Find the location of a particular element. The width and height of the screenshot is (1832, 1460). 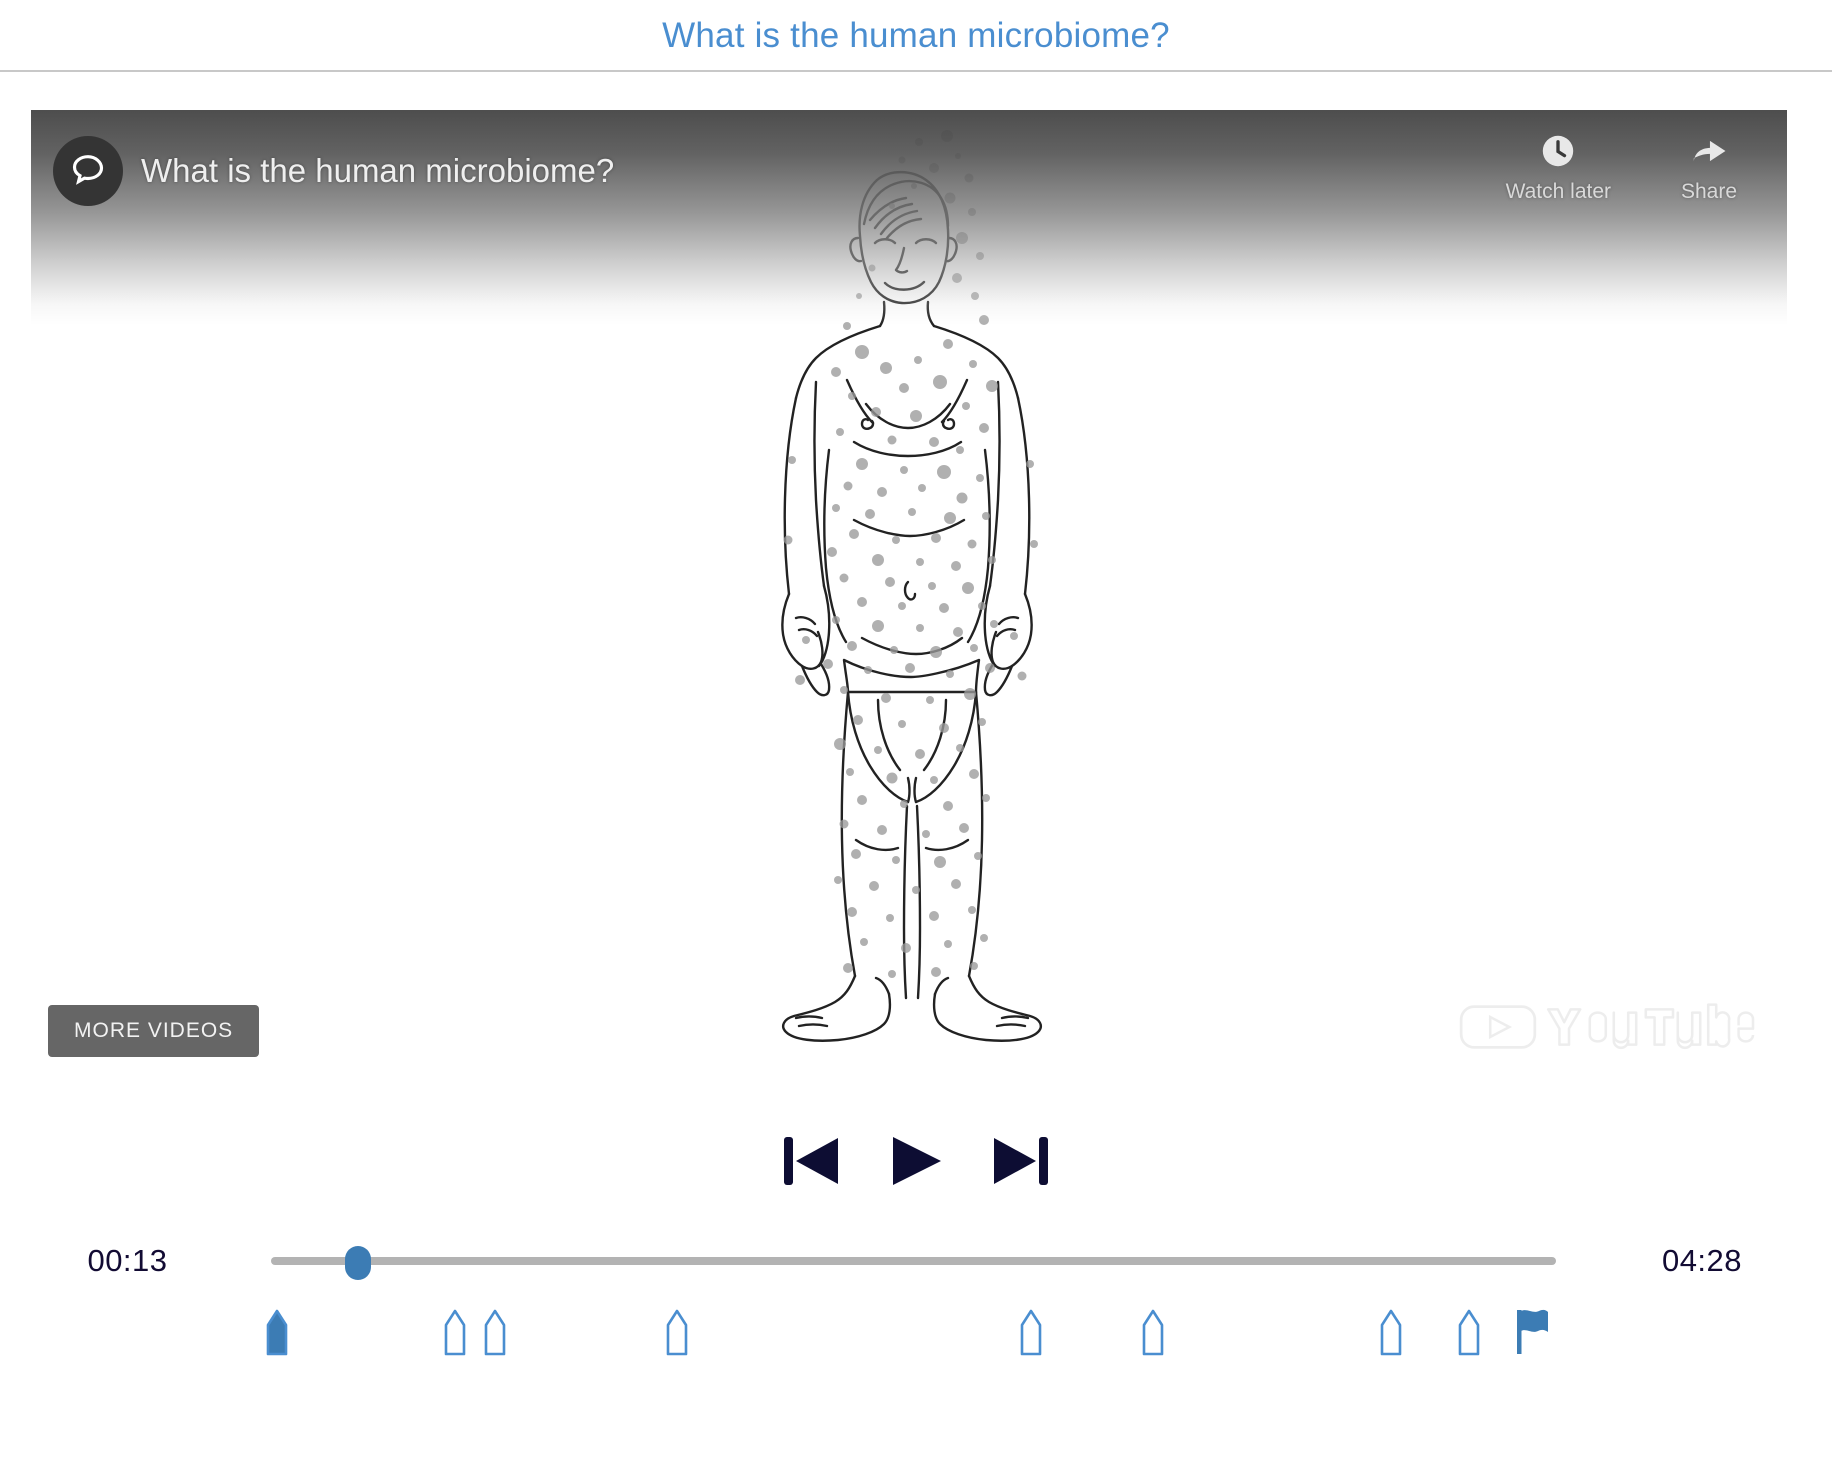

share-button: Share is located at coordinates (1709, 167).